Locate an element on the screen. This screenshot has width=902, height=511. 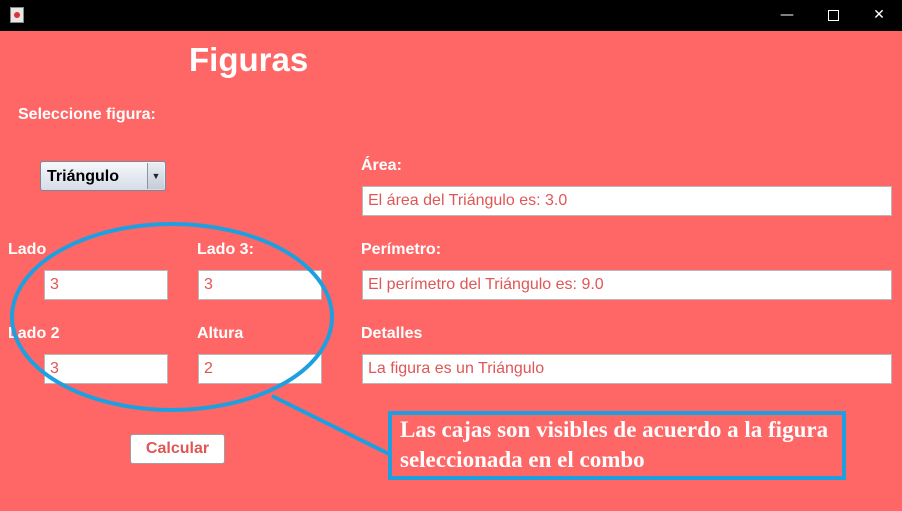
highlight-ellipse is located at coordinates (172, 317).